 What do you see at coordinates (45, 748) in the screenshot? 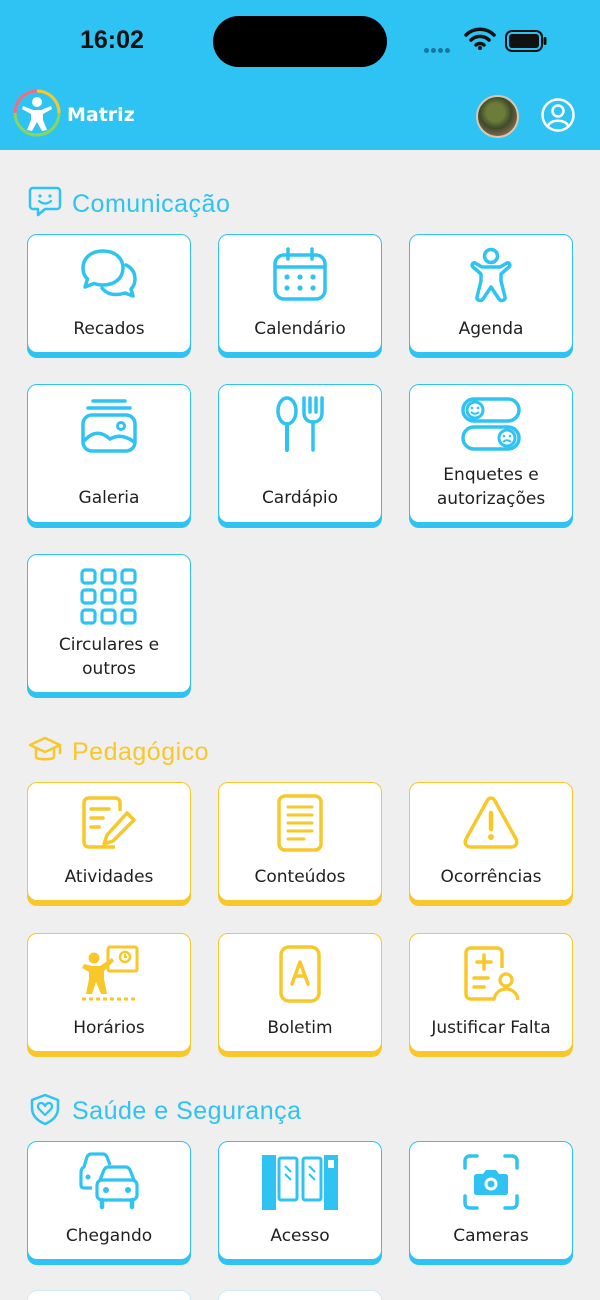
I see `graduation-cap-icon` at bounding box center [45, 748].